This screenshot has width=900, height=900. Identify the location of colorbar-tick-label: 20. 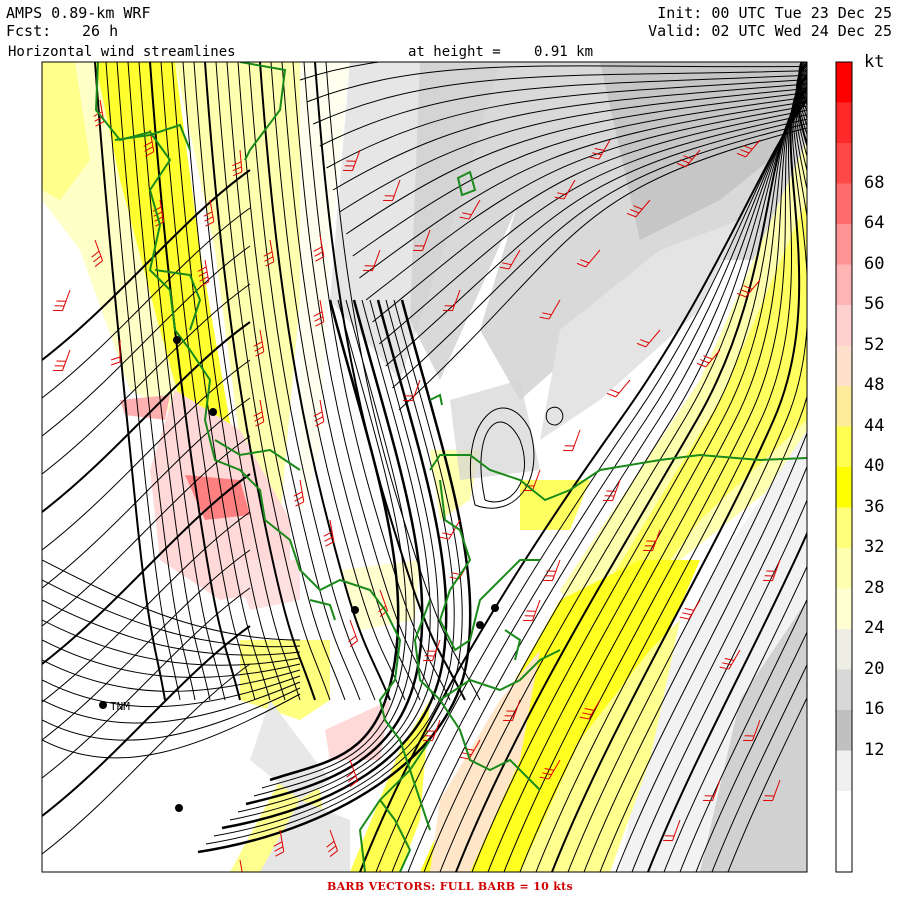
(874, 668).